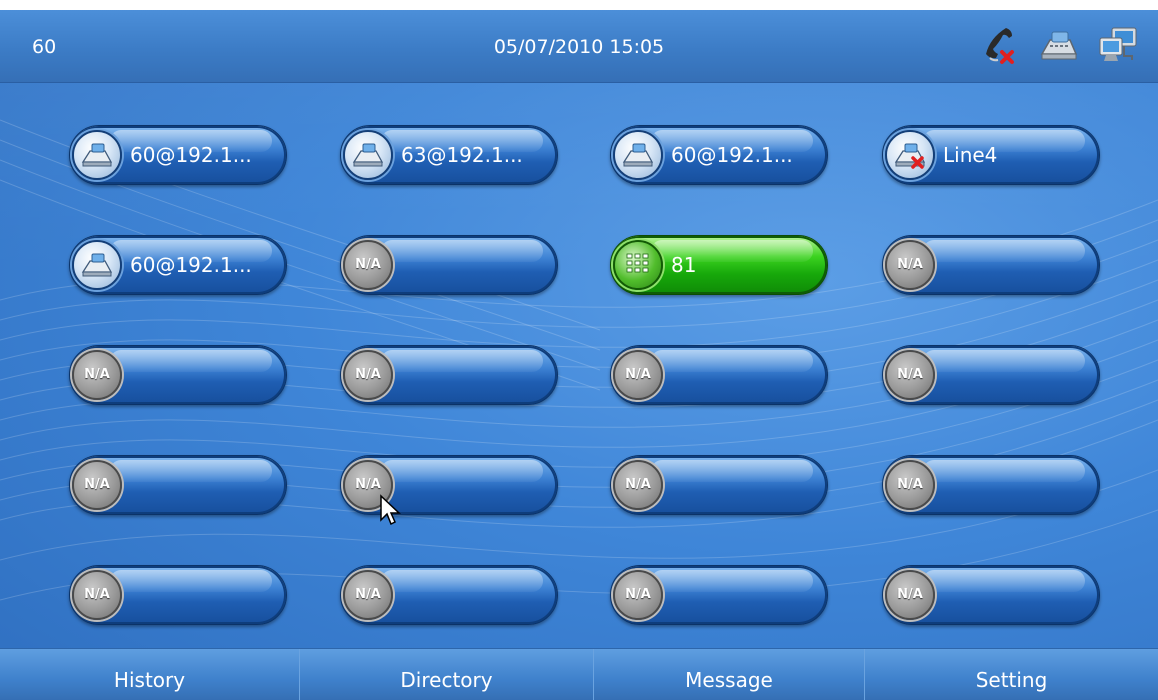 The width and height of the screenshot is (1158, 700). What do you see at coordinates (390, 510) in the screenshot?
I see `mouse-cursor-icon` at bounding box center [390, 510].